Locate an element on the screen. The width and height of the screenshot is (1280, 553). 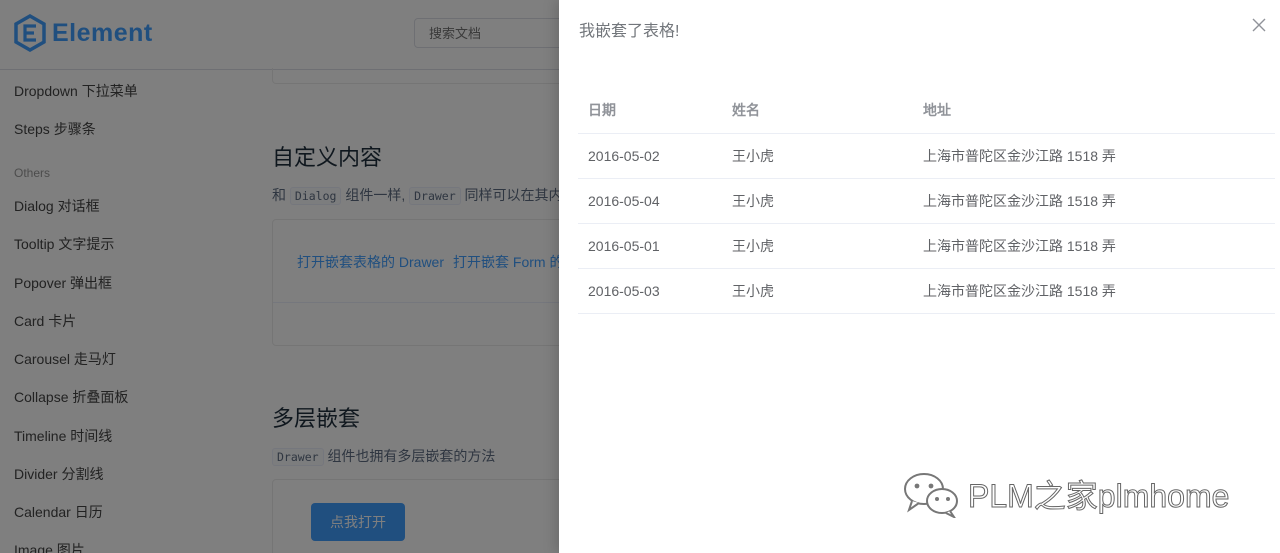
table-header-row: 日期 姓名 地址 is located at coordinates (926, 111).